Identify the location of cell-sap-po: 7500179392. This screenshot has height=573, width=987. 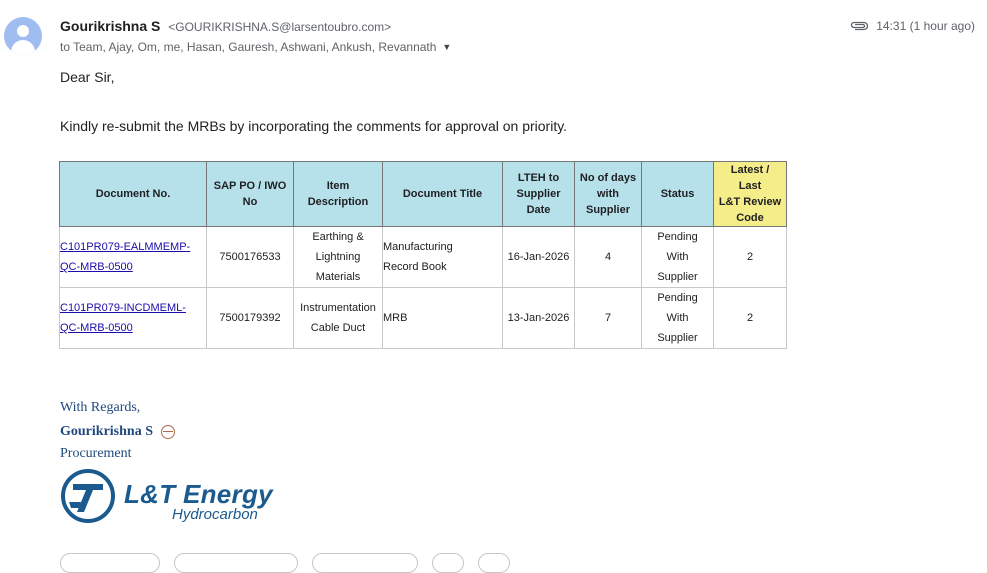
(250, 318).